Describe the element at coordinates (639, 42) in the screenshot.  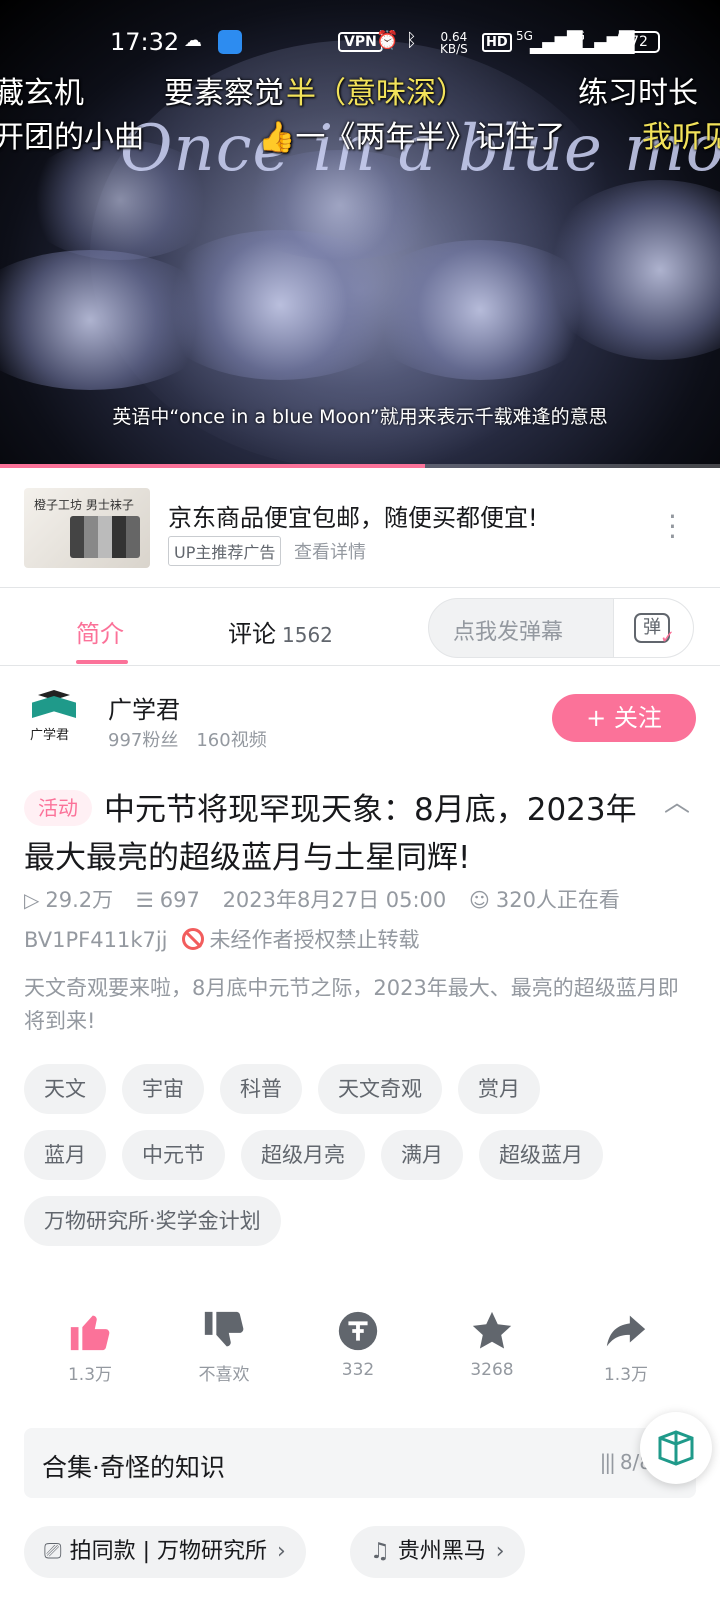
I see `battery-indicator: 72` at that location.